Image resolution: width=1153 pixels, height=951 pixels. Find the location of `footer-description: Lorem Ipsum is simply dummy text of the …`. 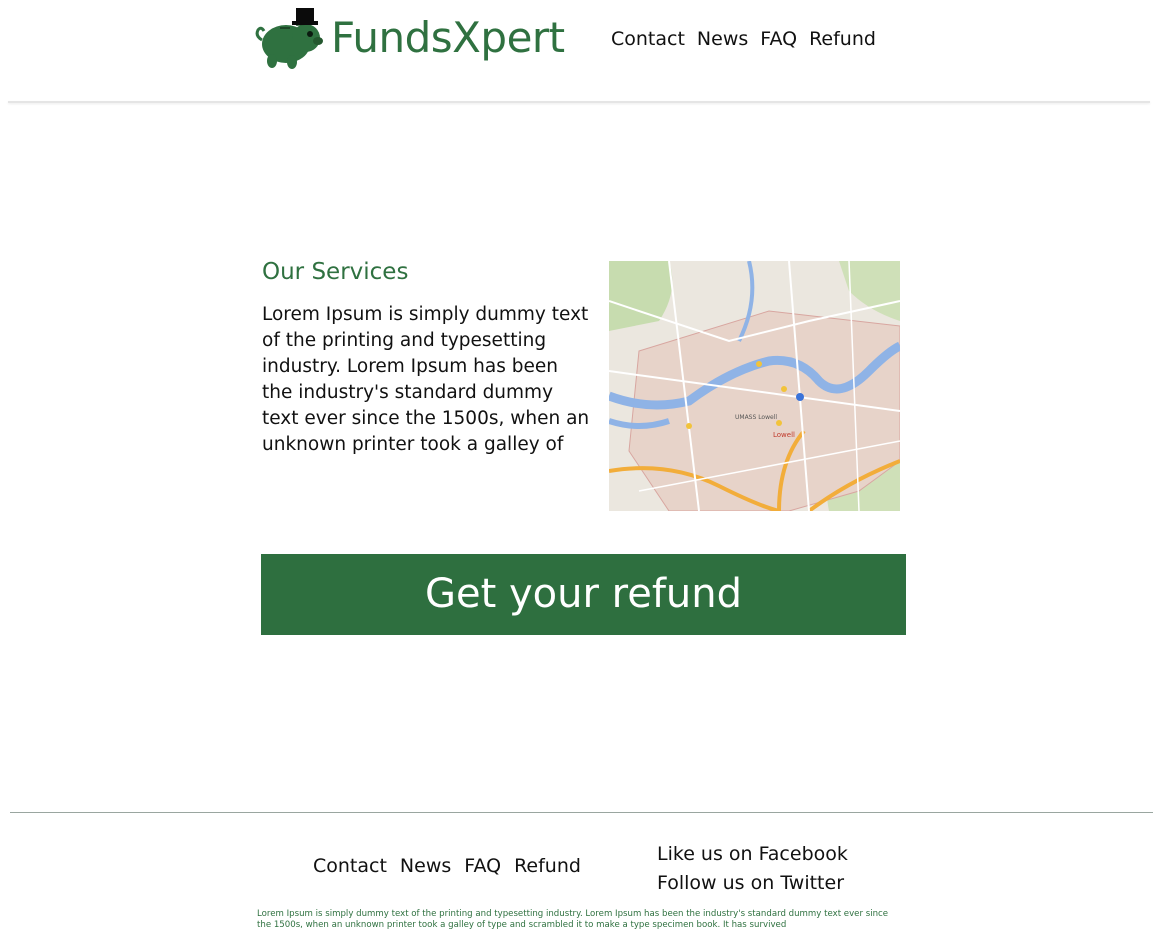

footer-description: Lorem Ipsum is simply dummy text of the … is located at coordinates (573, 919).